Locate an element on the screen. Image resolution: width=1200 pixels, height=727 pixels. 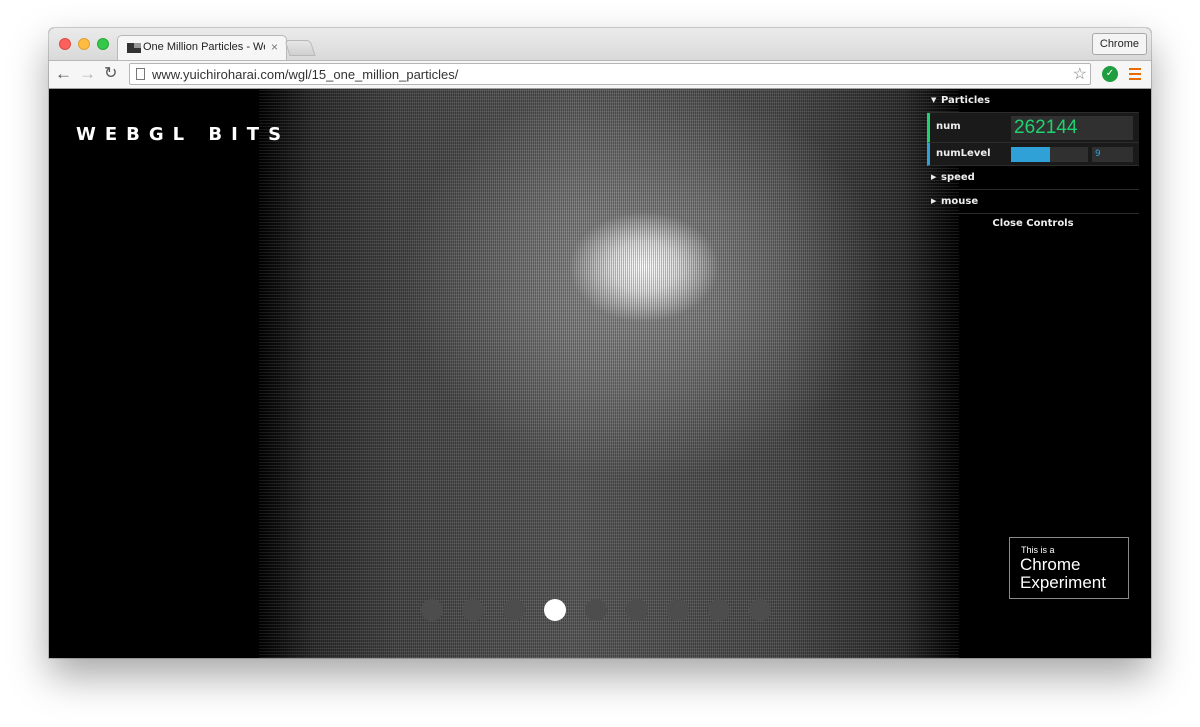
bookmark-star-icon: ☆ is located at coordinates (1080, 74).